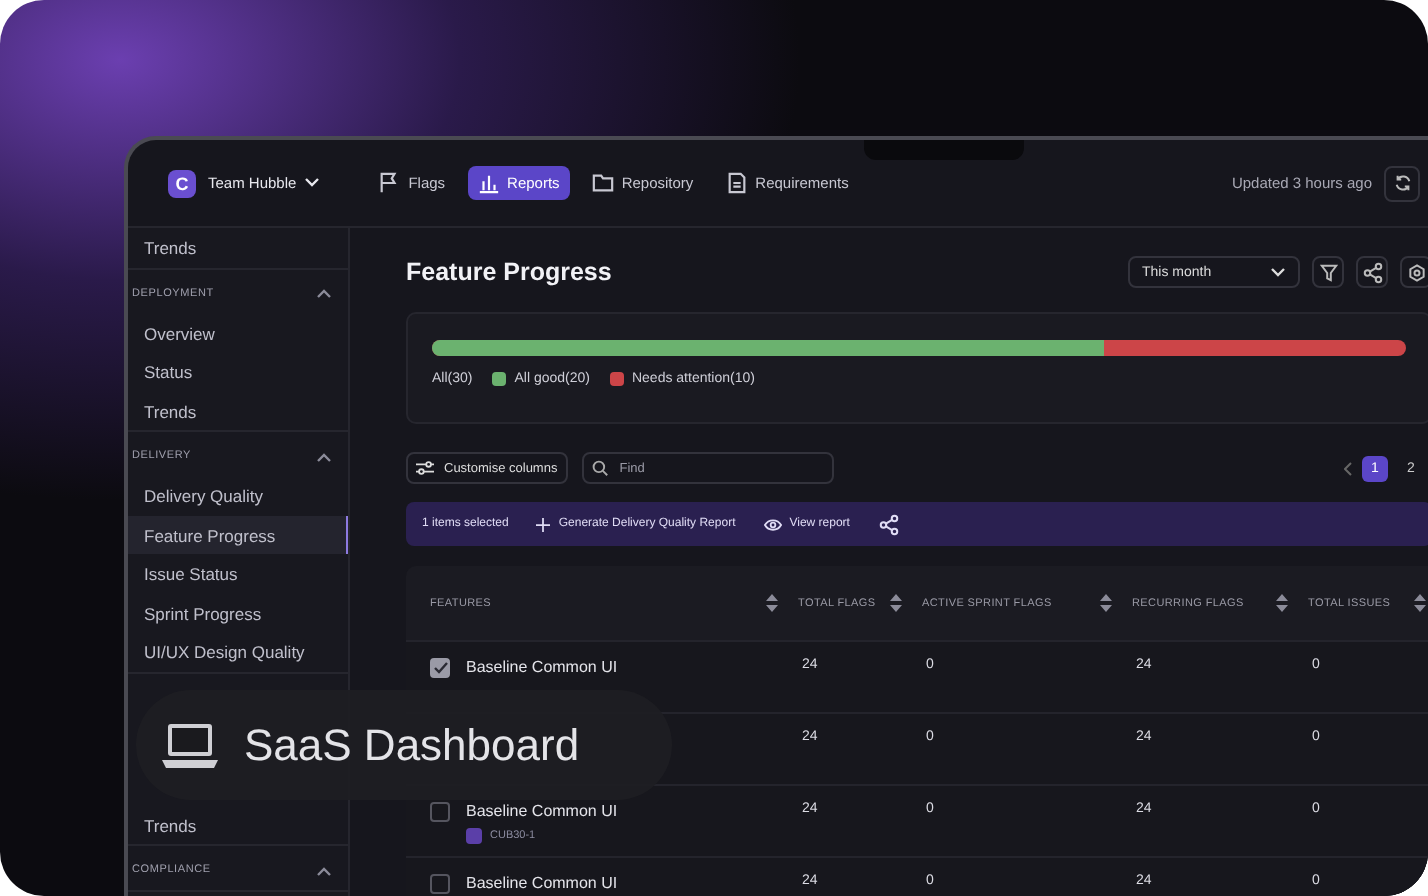 Image resolution: width=1428 pixels, height=896 pixels. What do you see at coordinates (543, 524) in the screenshot?
I see `plus-icon` at bounding box center [543, 524].